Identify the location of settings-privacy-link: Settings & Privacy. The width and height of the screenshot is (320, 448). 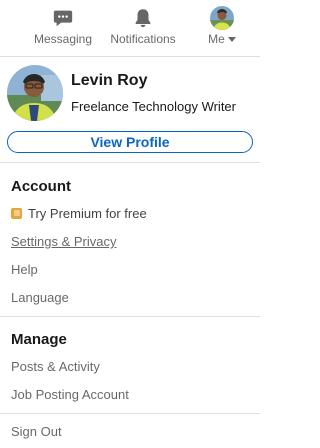
(64, 241).